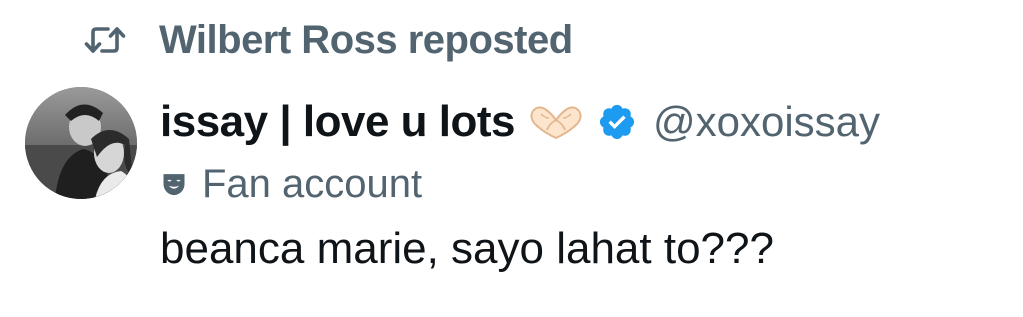  I want to click on heart-hands-icon, so click(556, 122).